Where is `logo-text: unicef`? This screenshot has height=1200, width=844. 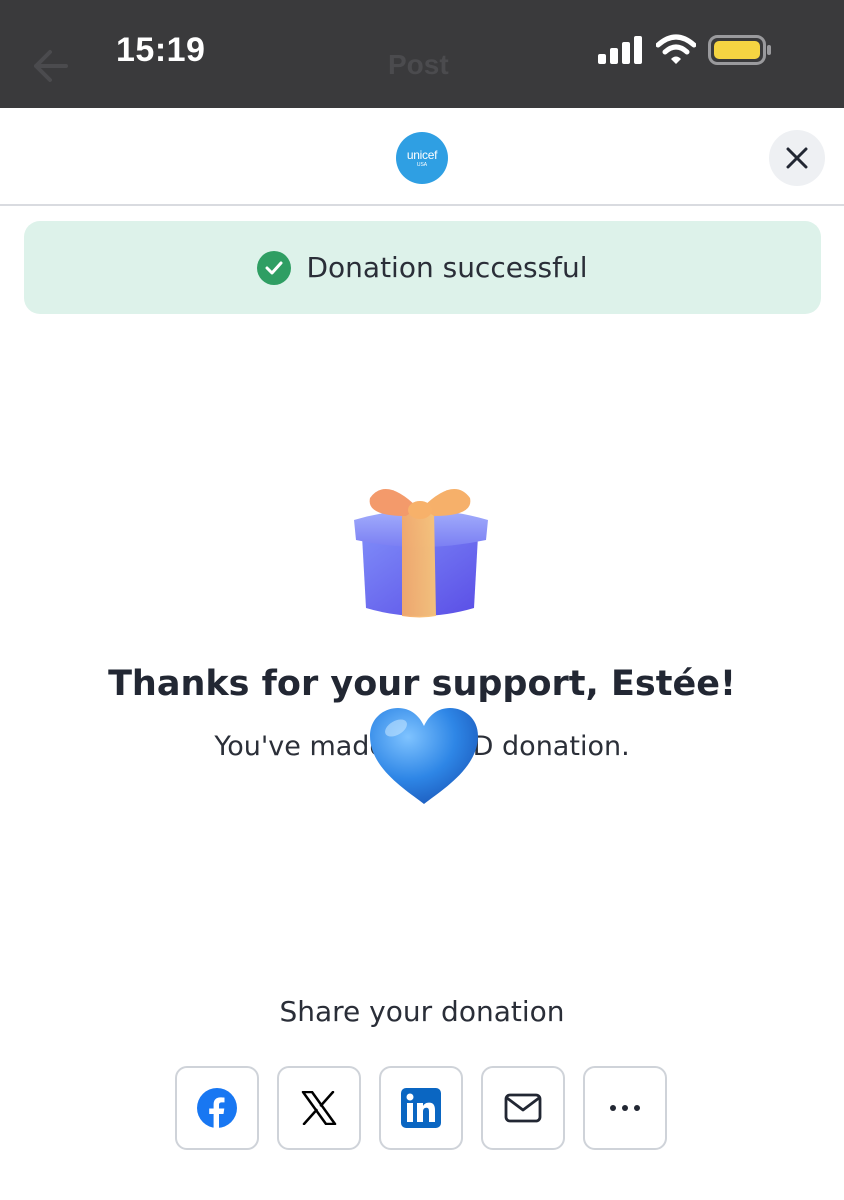
logo-text: unicef is located at coordinates (422, 154).